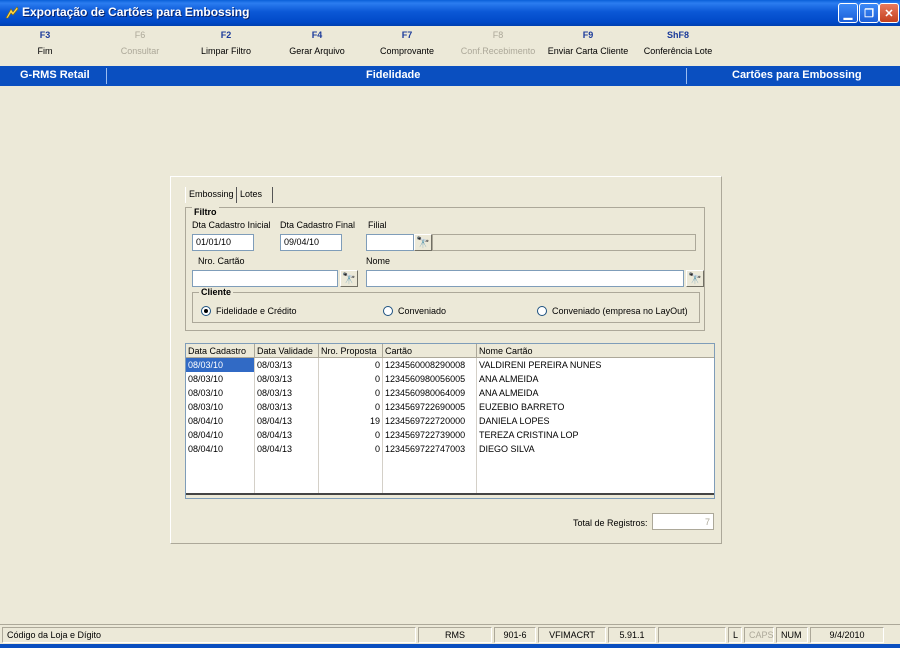 Image resolution: width=900 pixels, height=648 pixels. Describe the element at coordinates (287, 351) in the screenshot. I see `grid-header-cell: Data Validade` at that location.